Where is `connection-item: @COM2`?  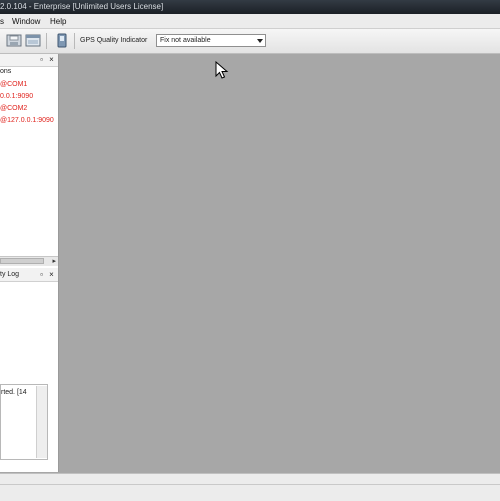
connection-item: @COM2 is located at coordinates (13, 108).